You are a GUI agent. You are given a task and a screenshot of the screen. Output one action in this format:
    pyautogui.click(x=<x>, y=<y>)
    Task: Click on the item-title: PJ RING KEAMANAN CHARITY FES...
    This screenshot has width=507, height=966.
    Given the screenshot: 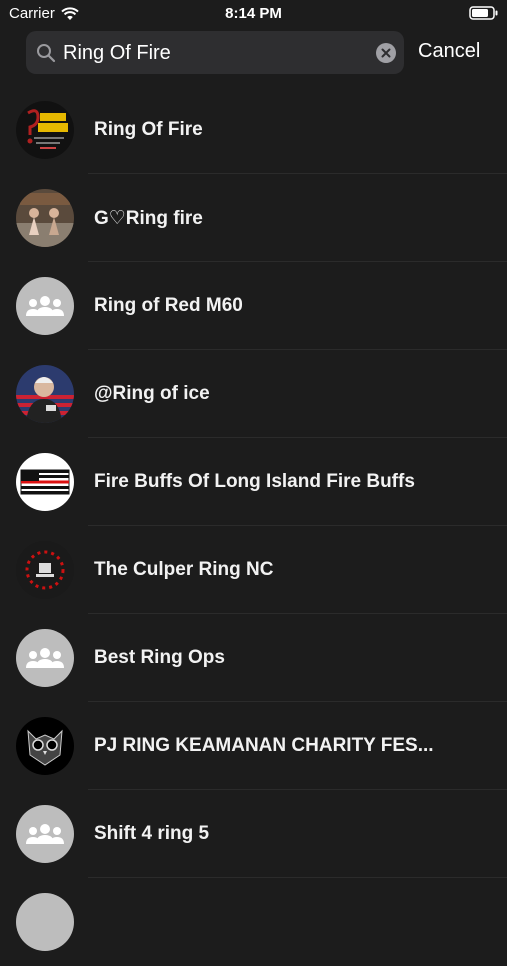 What is the action you would take?
    pyautogui.click(x=264, y=745)
    